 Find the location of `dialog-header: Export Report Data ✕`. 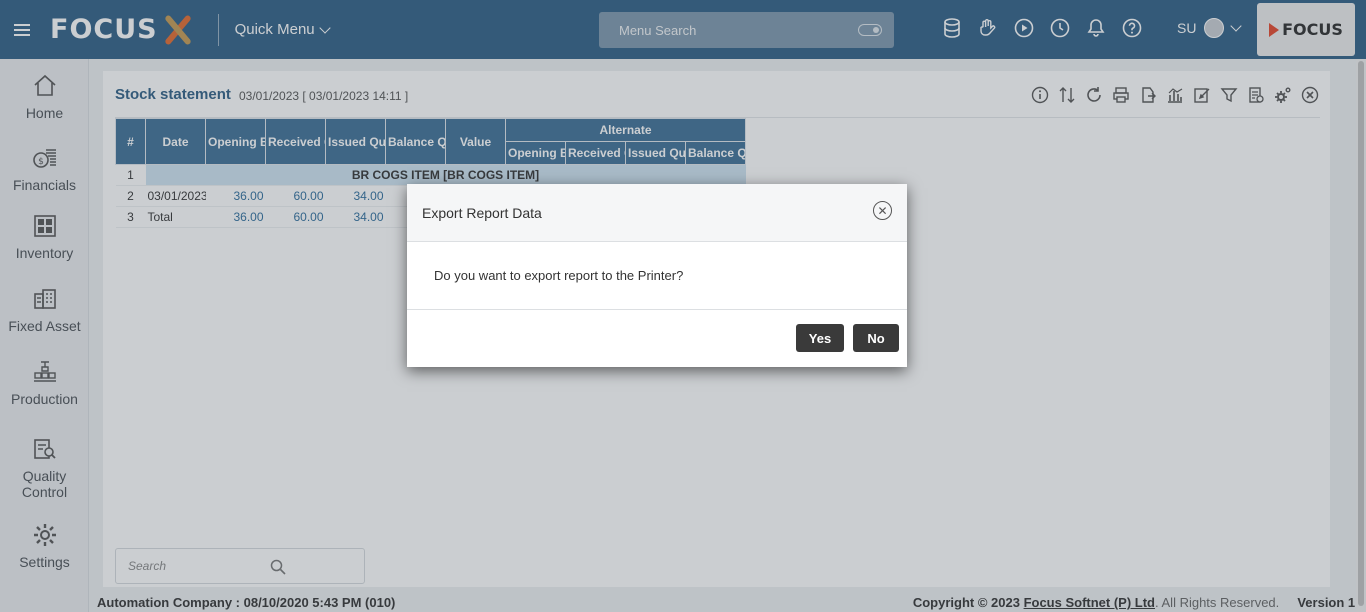

dialog-header: Export Report Data ✕ is located at coordinates (657, 213).